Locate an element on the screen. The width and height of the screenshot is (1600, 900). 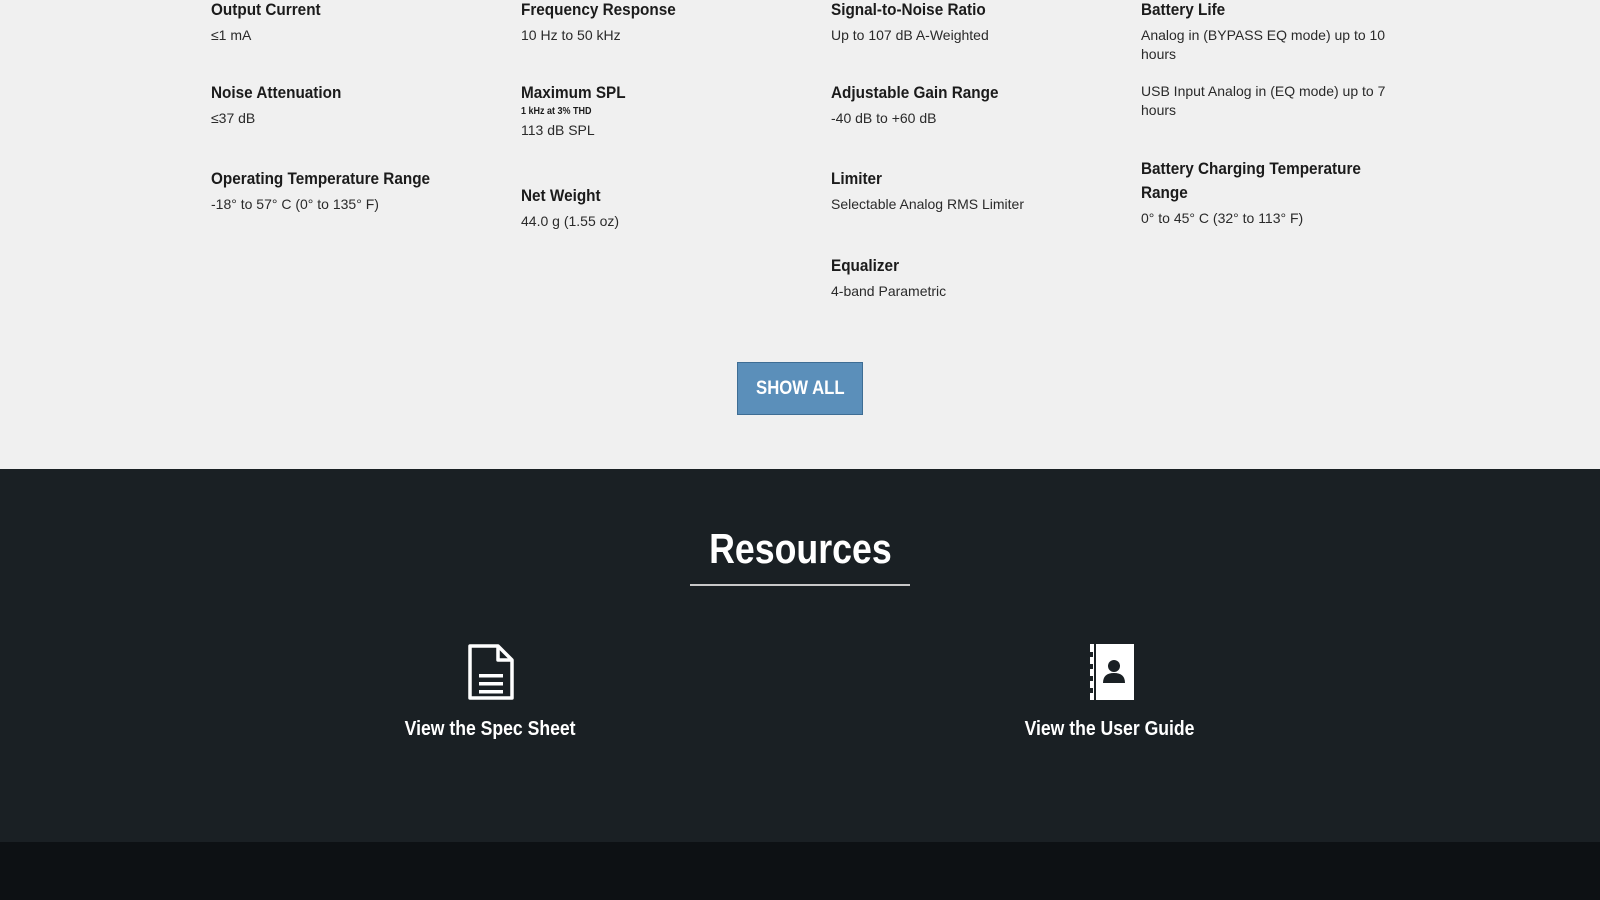
spec-label: Operating Temperature Range is located at coordinates (321, 178).